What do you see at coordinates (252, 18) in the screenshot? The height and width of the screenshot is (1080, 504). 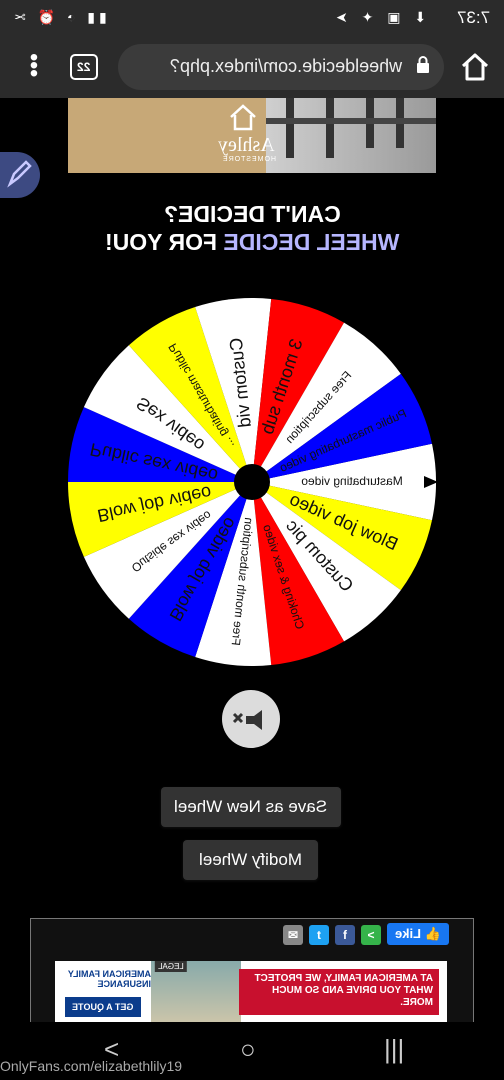 I see `status-bar: ▮▮ ◔ ⏰ ✂ ⬇ ▣ ✦ ➤ 7:37` at bounding box center [252, 18].